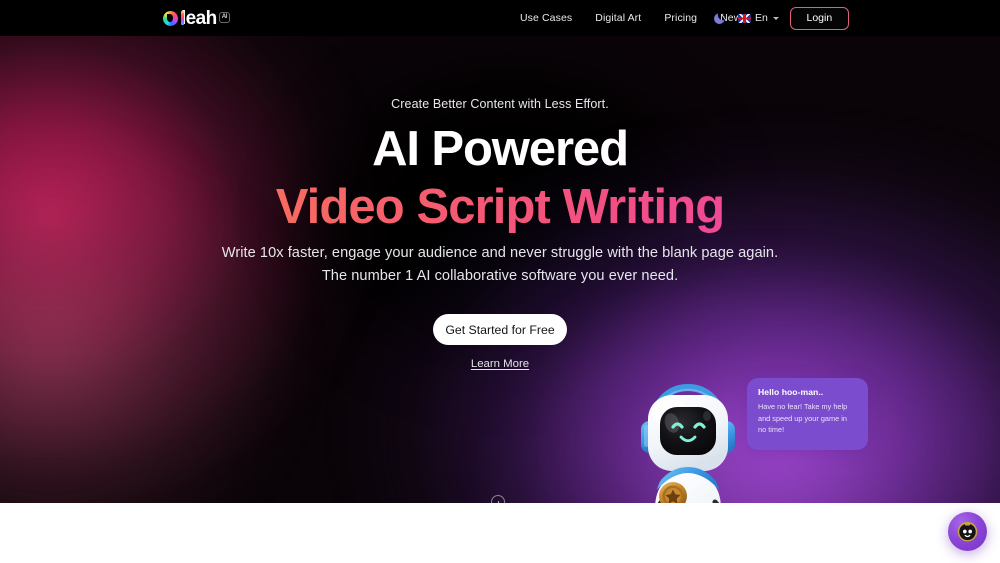 The height and width of the screenshot is (563, 1000). What do you see at coordinates (199, 18) in the screenshot?
I see `brand-name-text: leah` at bounding box center [199, 18].